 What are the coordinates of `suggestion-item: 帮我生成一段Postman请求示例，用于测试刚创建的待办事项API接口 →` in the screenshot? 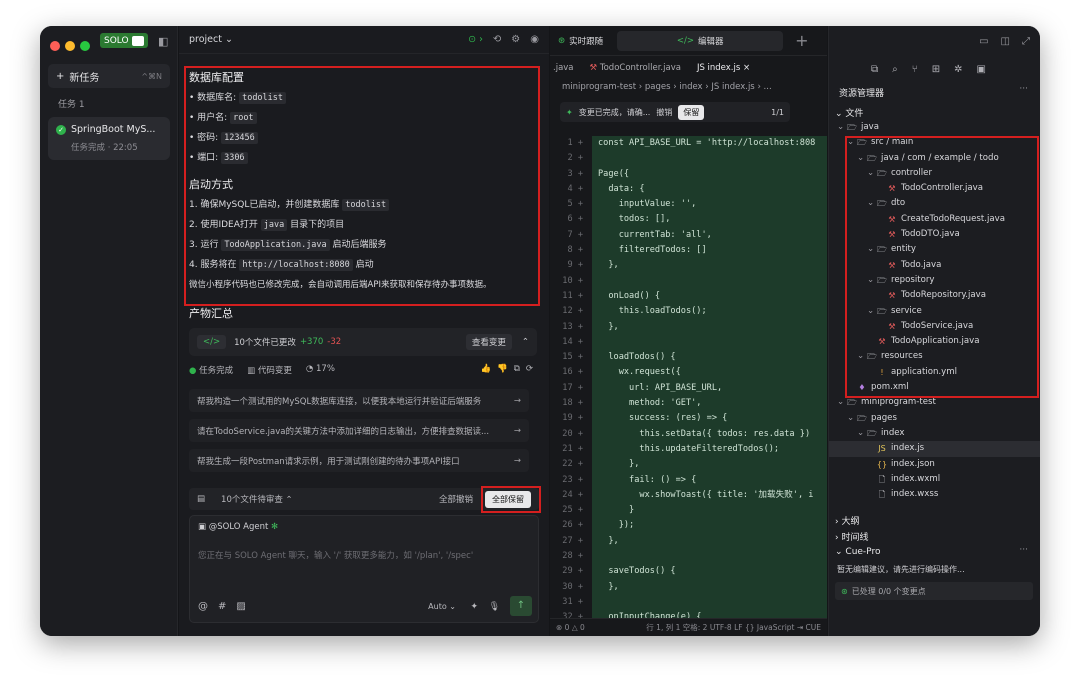 It's located at (359, 460).